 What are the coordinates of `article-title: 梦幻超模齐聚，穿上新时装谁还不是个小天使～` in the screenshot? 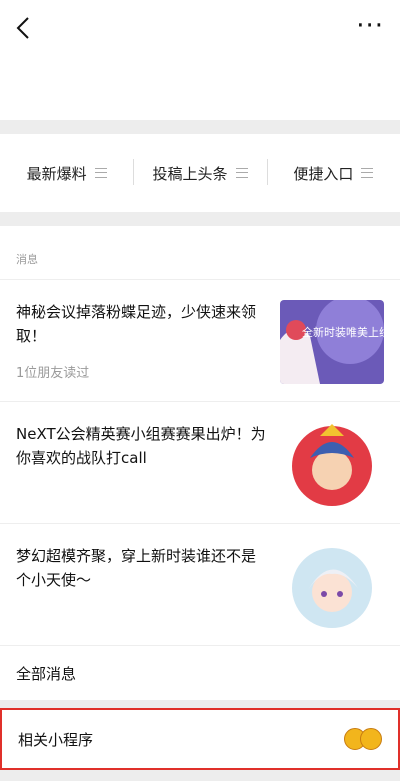 It's located at (136, 568).